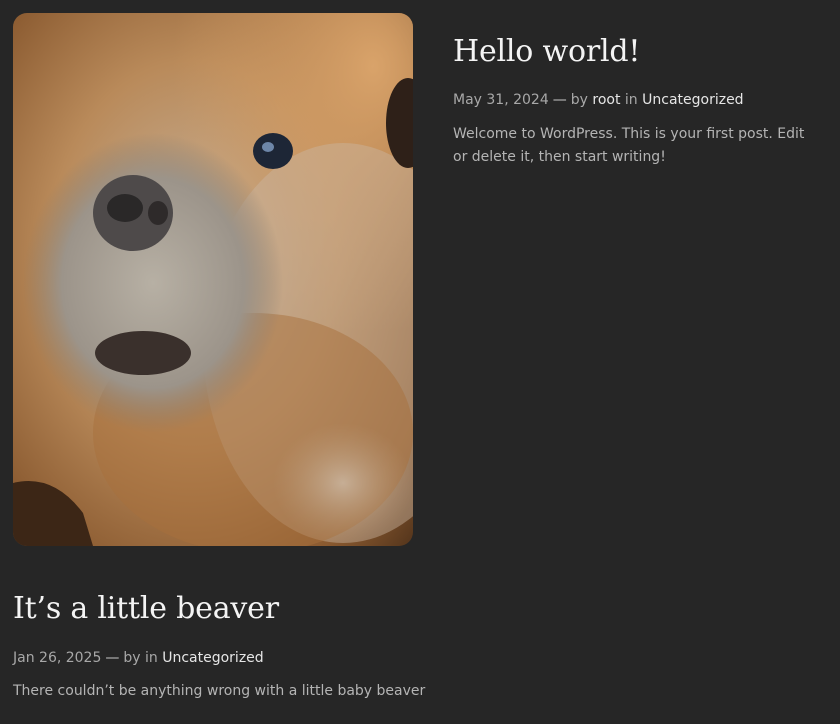 This screenshot has width=840, height=724. Describe the element at coordinates (501, 100) in the screenshot. I see `post-date: May 31, 2024` at that location.